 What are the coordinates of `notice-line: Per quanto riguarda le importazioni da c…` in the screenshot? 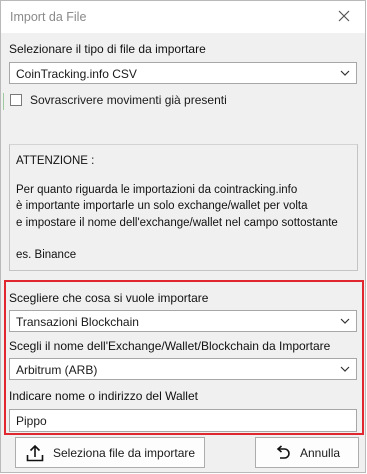 It's located at (157, 190).